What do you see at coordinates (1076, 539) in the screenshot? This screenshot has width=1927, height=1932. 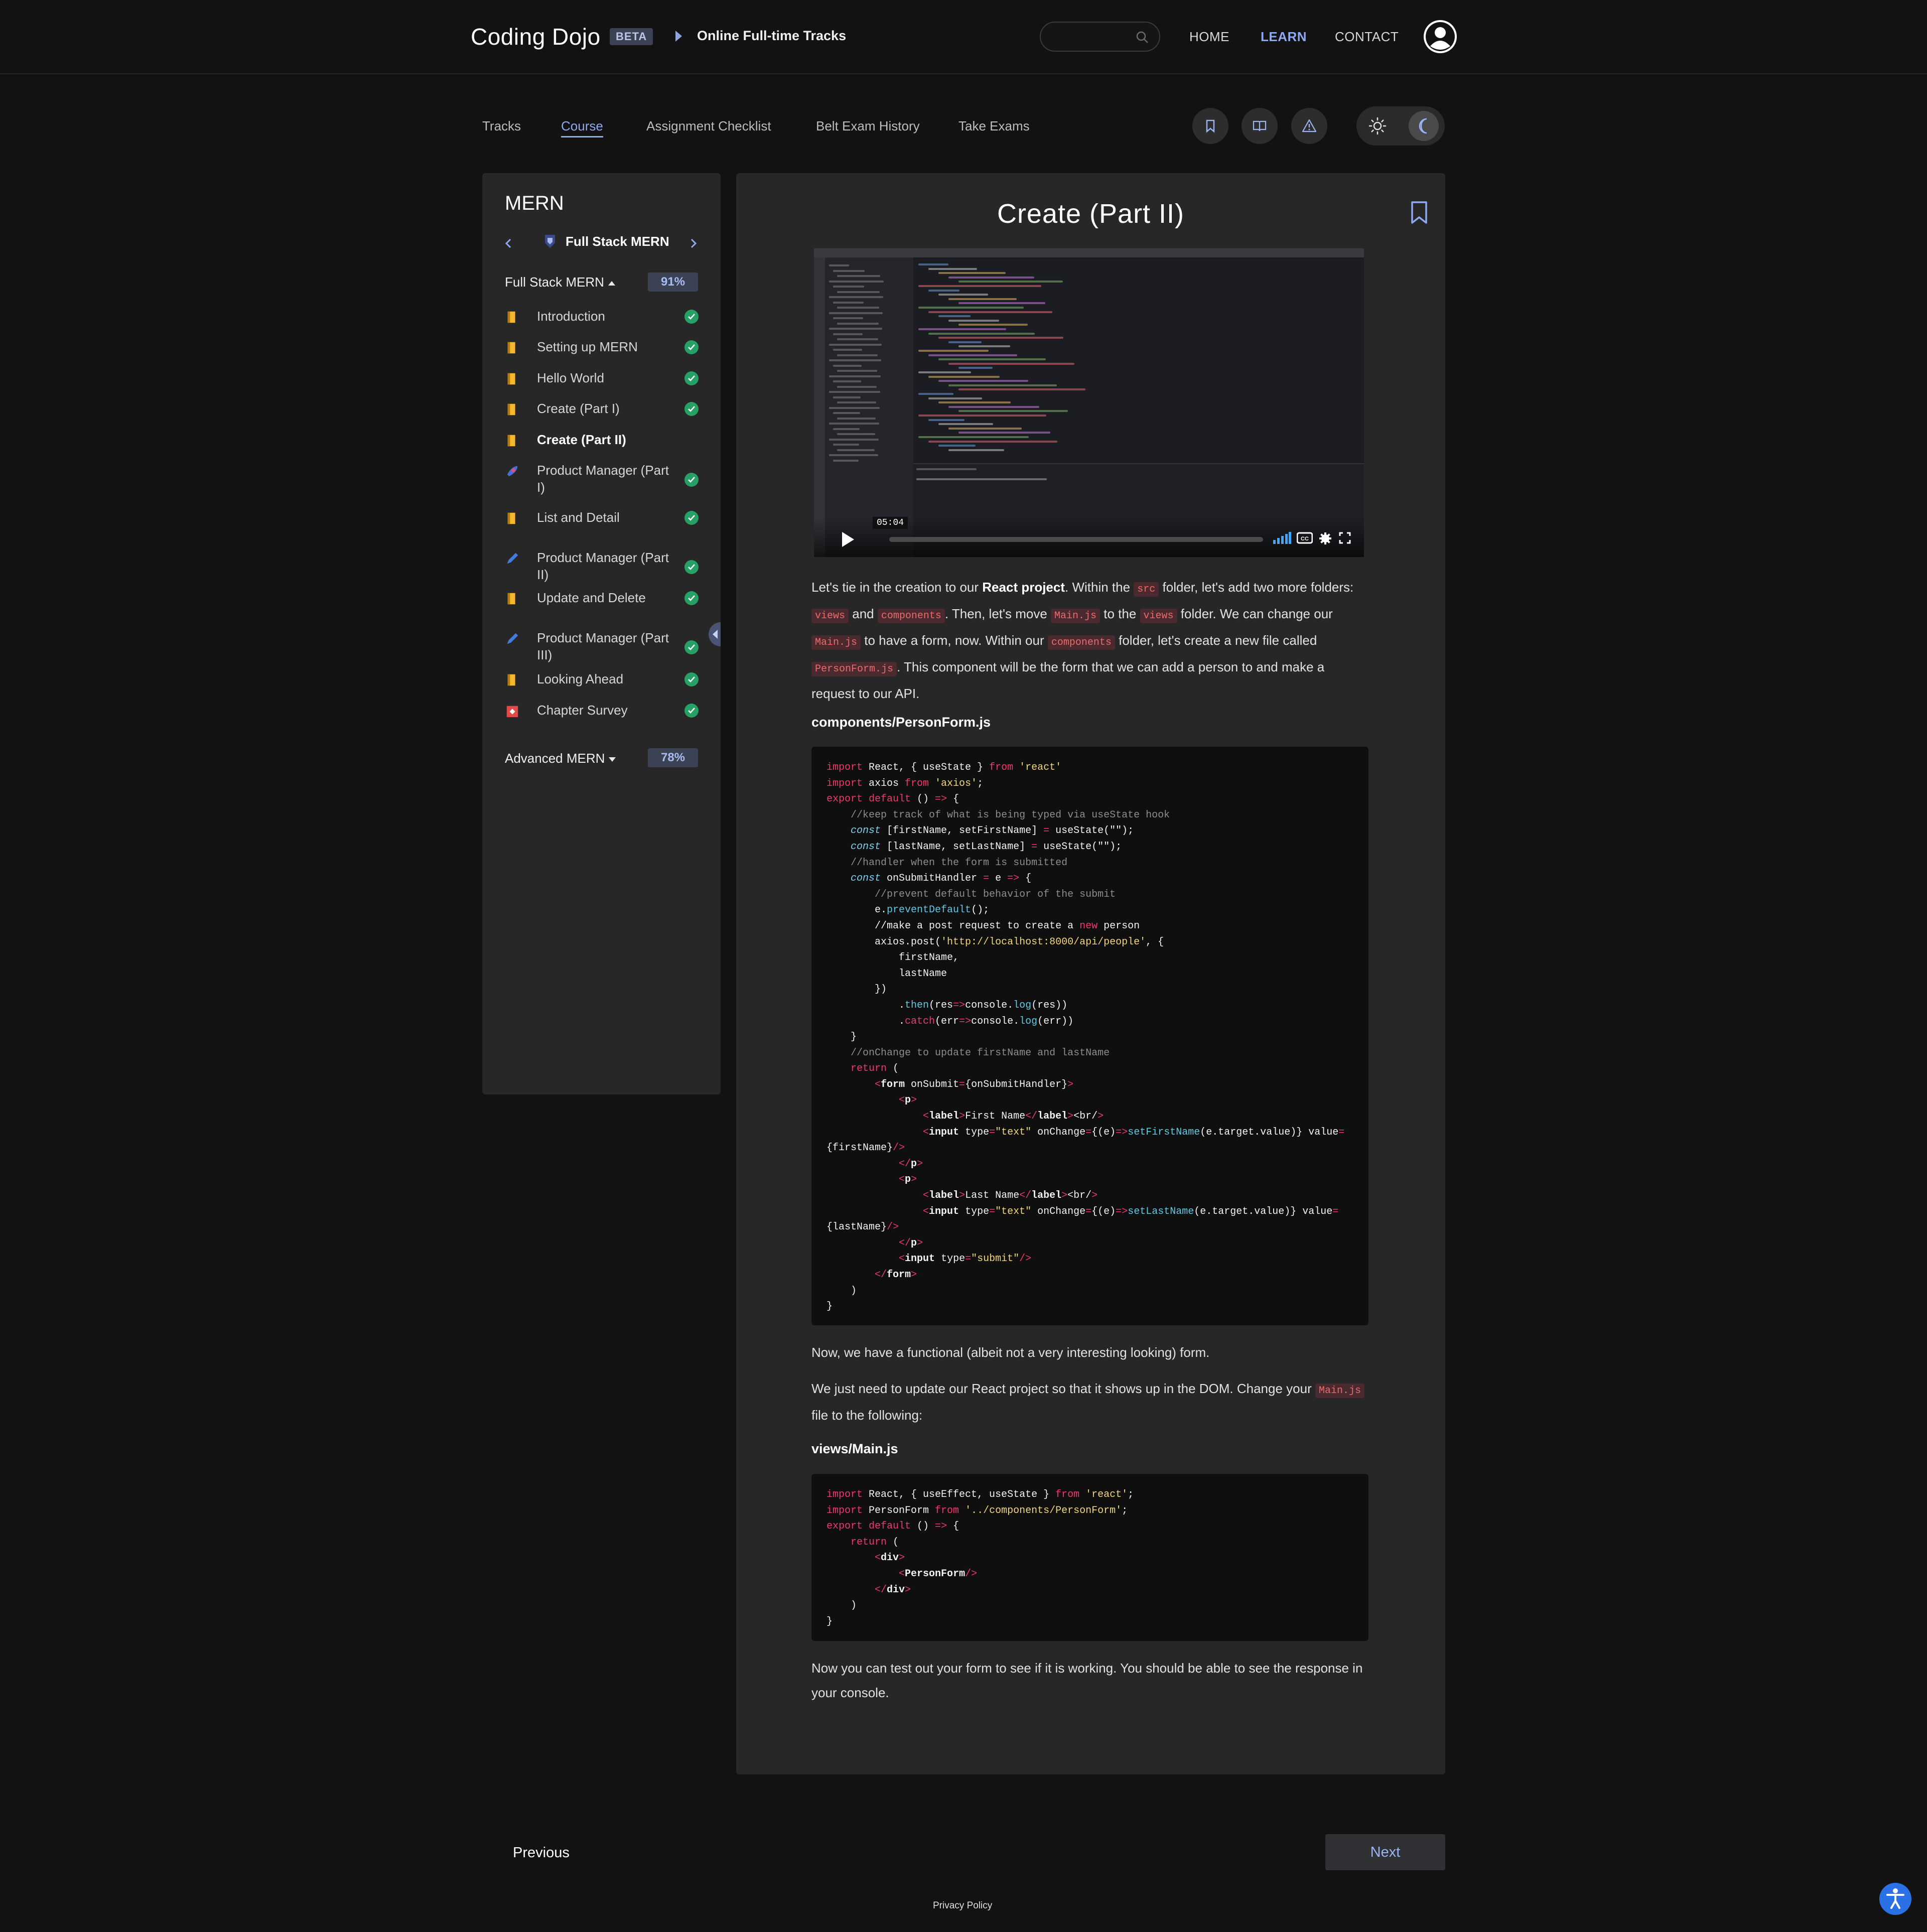 I see `video-progress-bar` at bounding box center [1076, 539].